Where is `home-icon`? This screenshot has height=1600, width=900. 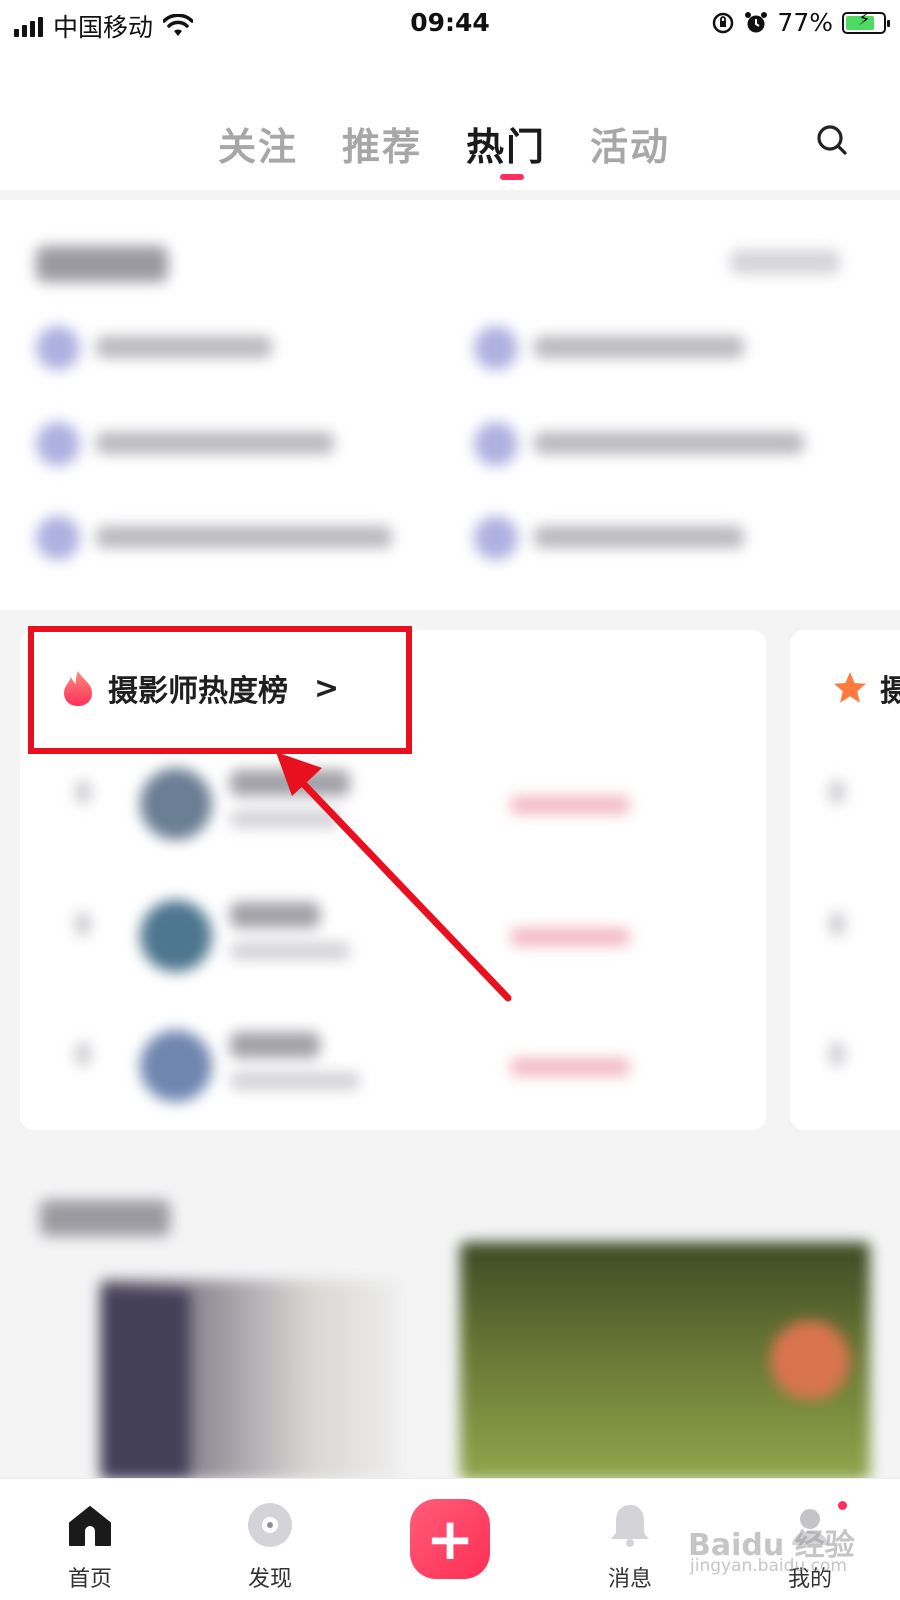 home-icon is located at coordinates (90, 1526).